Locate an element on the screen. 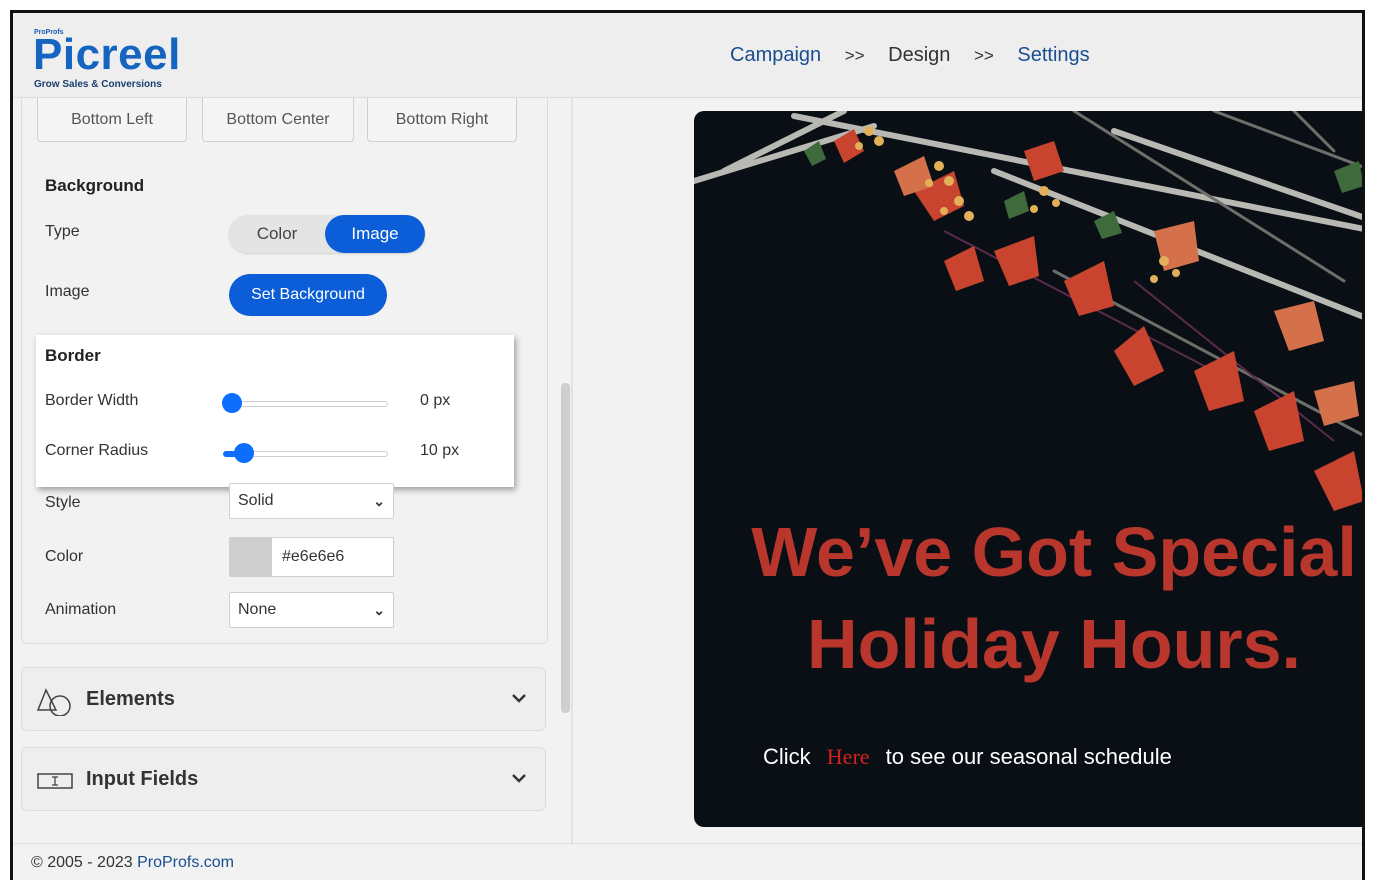  breadcrumb: Campaign >> Design >> Settings is located at coordinates (910, 55).